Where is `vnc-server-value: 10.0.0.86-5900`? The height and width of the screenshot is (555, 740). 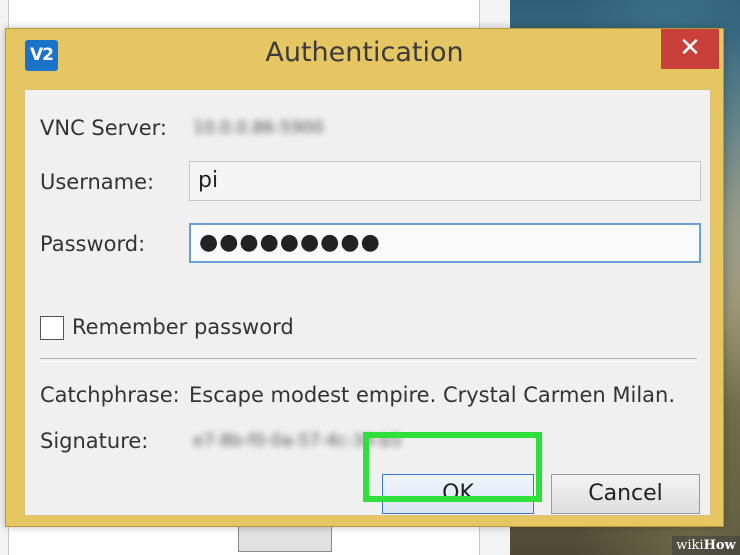
vnc-server-value: 10.0.0.86-5900 is located at coordinates (258, 128).